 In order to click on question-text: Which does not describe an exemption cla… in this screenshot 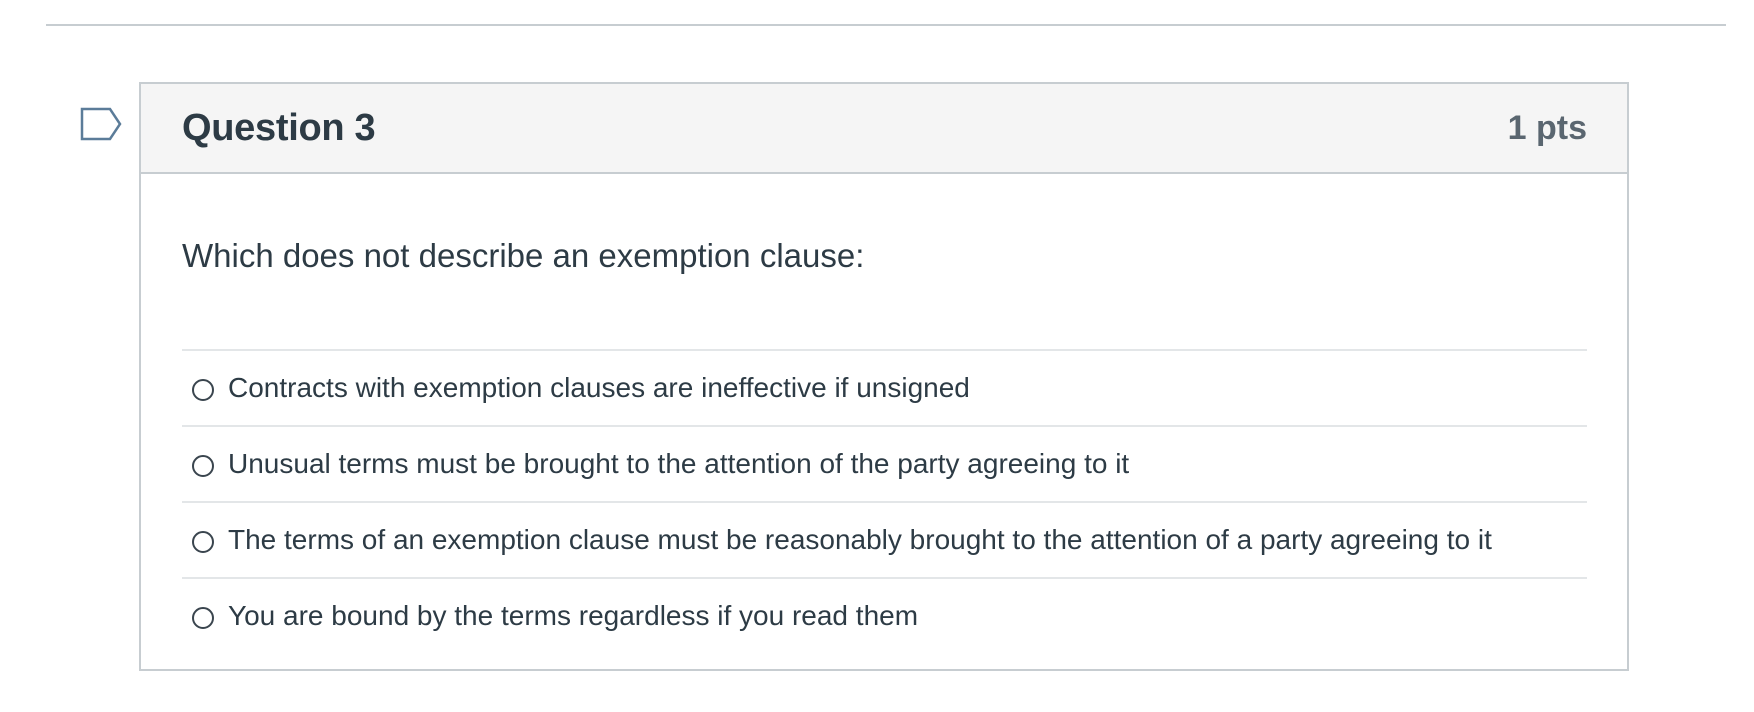, I will do `click(523, 255)`.